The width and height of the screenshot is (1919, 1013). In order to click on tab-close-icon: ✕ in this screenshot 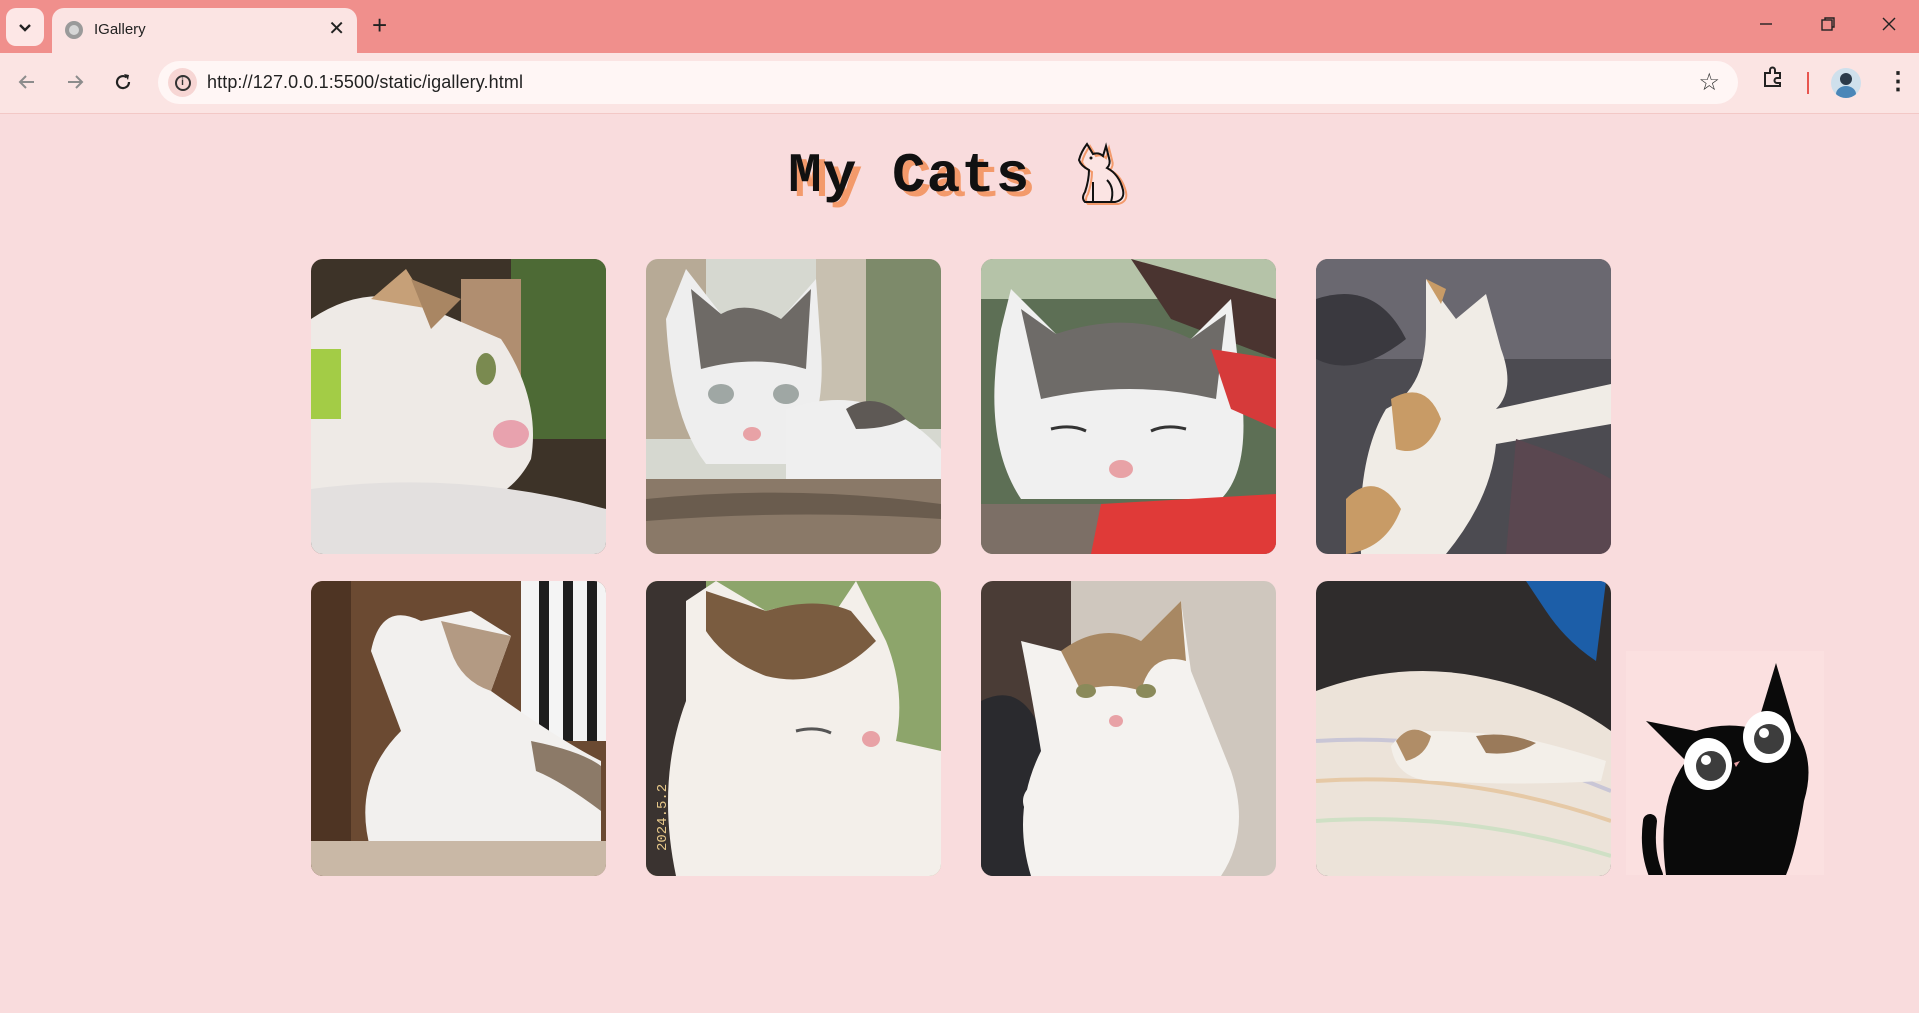, I will do `click(336, 29)`.